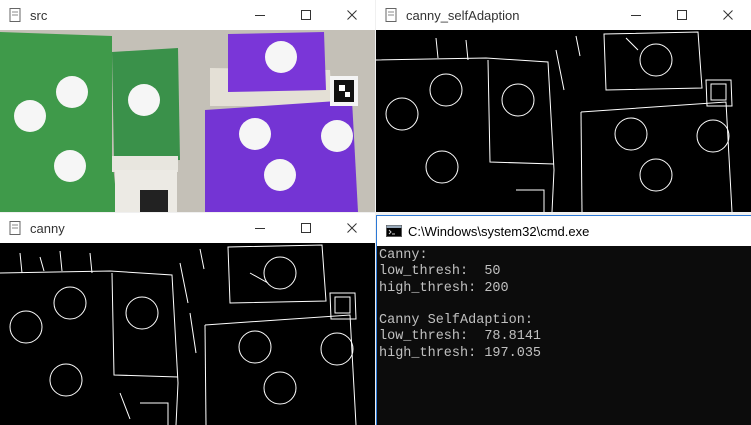 The image size is (751, 425). Describe the element at coordinates (463, 15) in the screenshot. I see `canny-selfadaption-title: canny_selfAdaption` at that location.